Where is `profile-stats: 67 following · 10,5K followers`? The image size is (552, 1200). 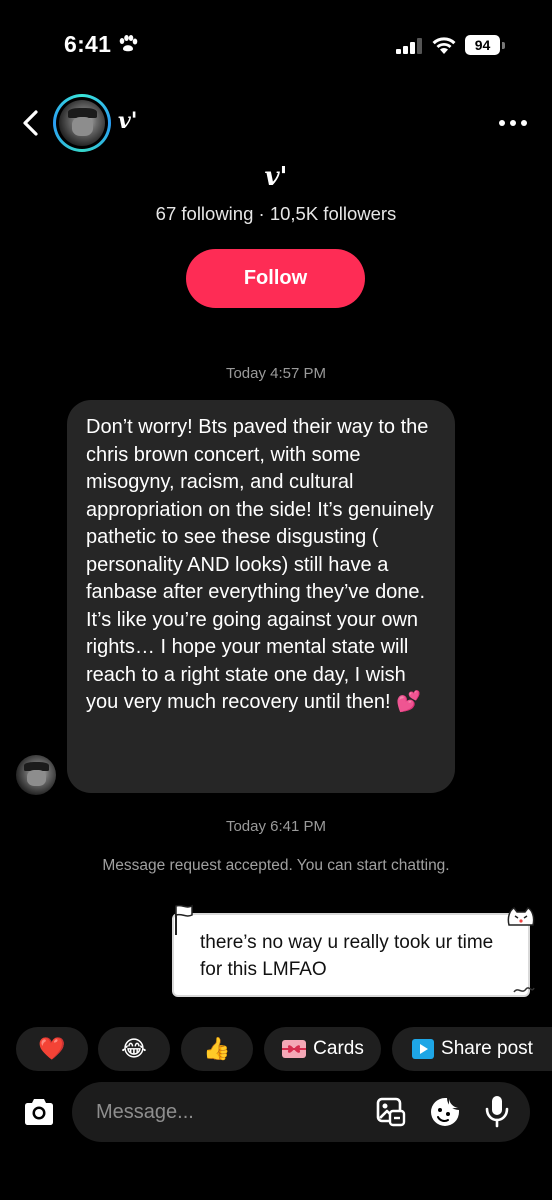 profile-stats: 67 following · 10,5K followers is located at coordinates (276, 213).